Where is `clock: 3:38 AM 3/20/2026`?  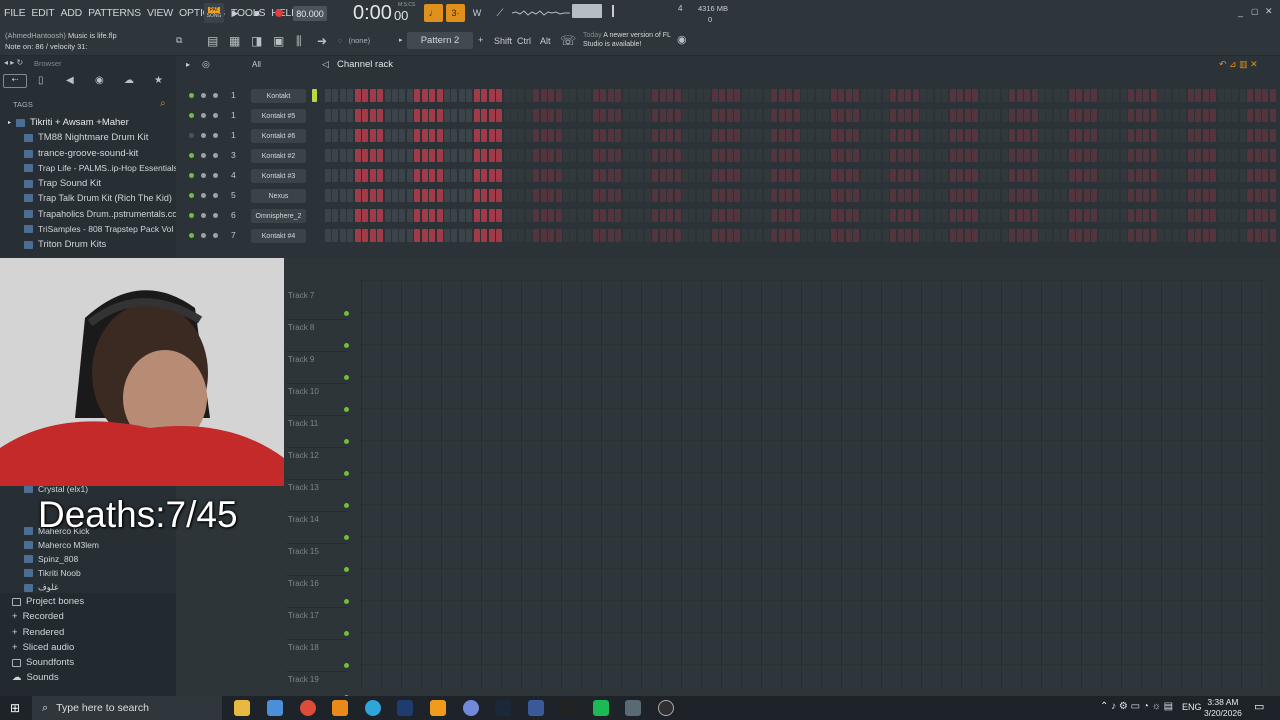 clock: 3:38 AM 3/20/2026 is located at coordinates (1223, 708).